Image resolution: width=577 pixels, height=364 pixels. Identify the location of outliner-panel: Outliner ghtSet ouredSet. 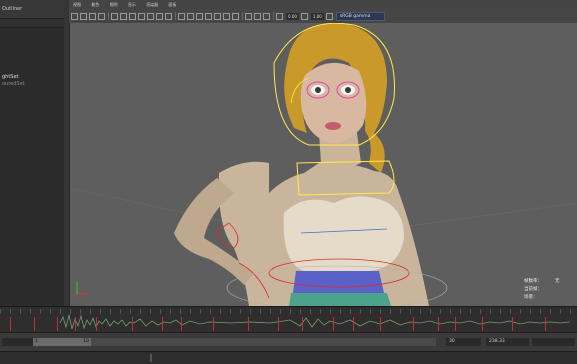
(32, 153).